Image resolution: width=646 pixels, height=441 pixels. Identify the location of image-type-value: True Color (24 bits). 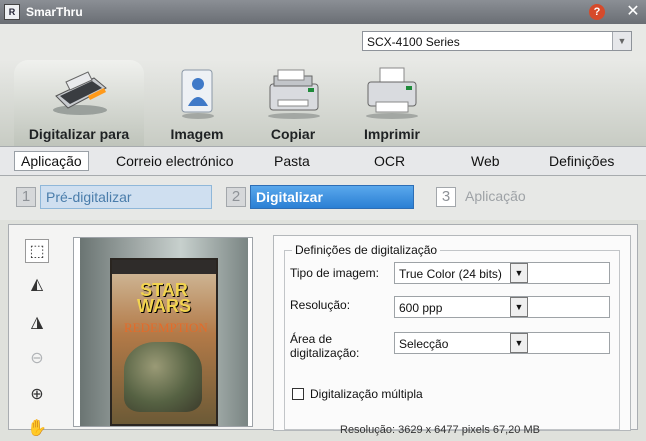
(450, 274).